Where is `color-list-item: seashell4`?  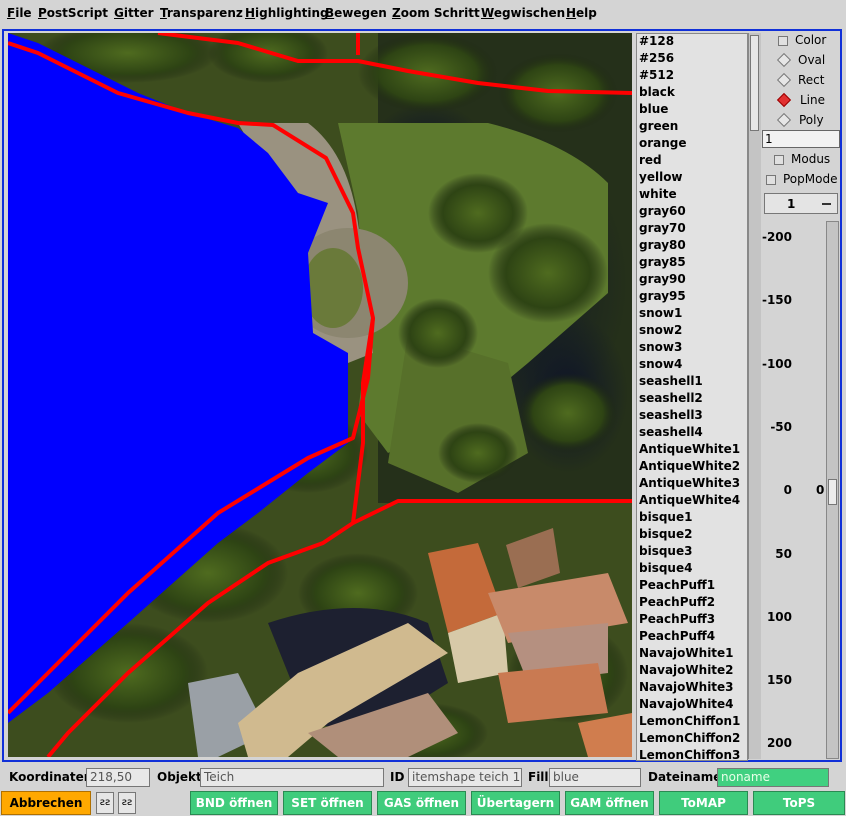 color-list-item: seashell4 is located at coordinates (671, 432).